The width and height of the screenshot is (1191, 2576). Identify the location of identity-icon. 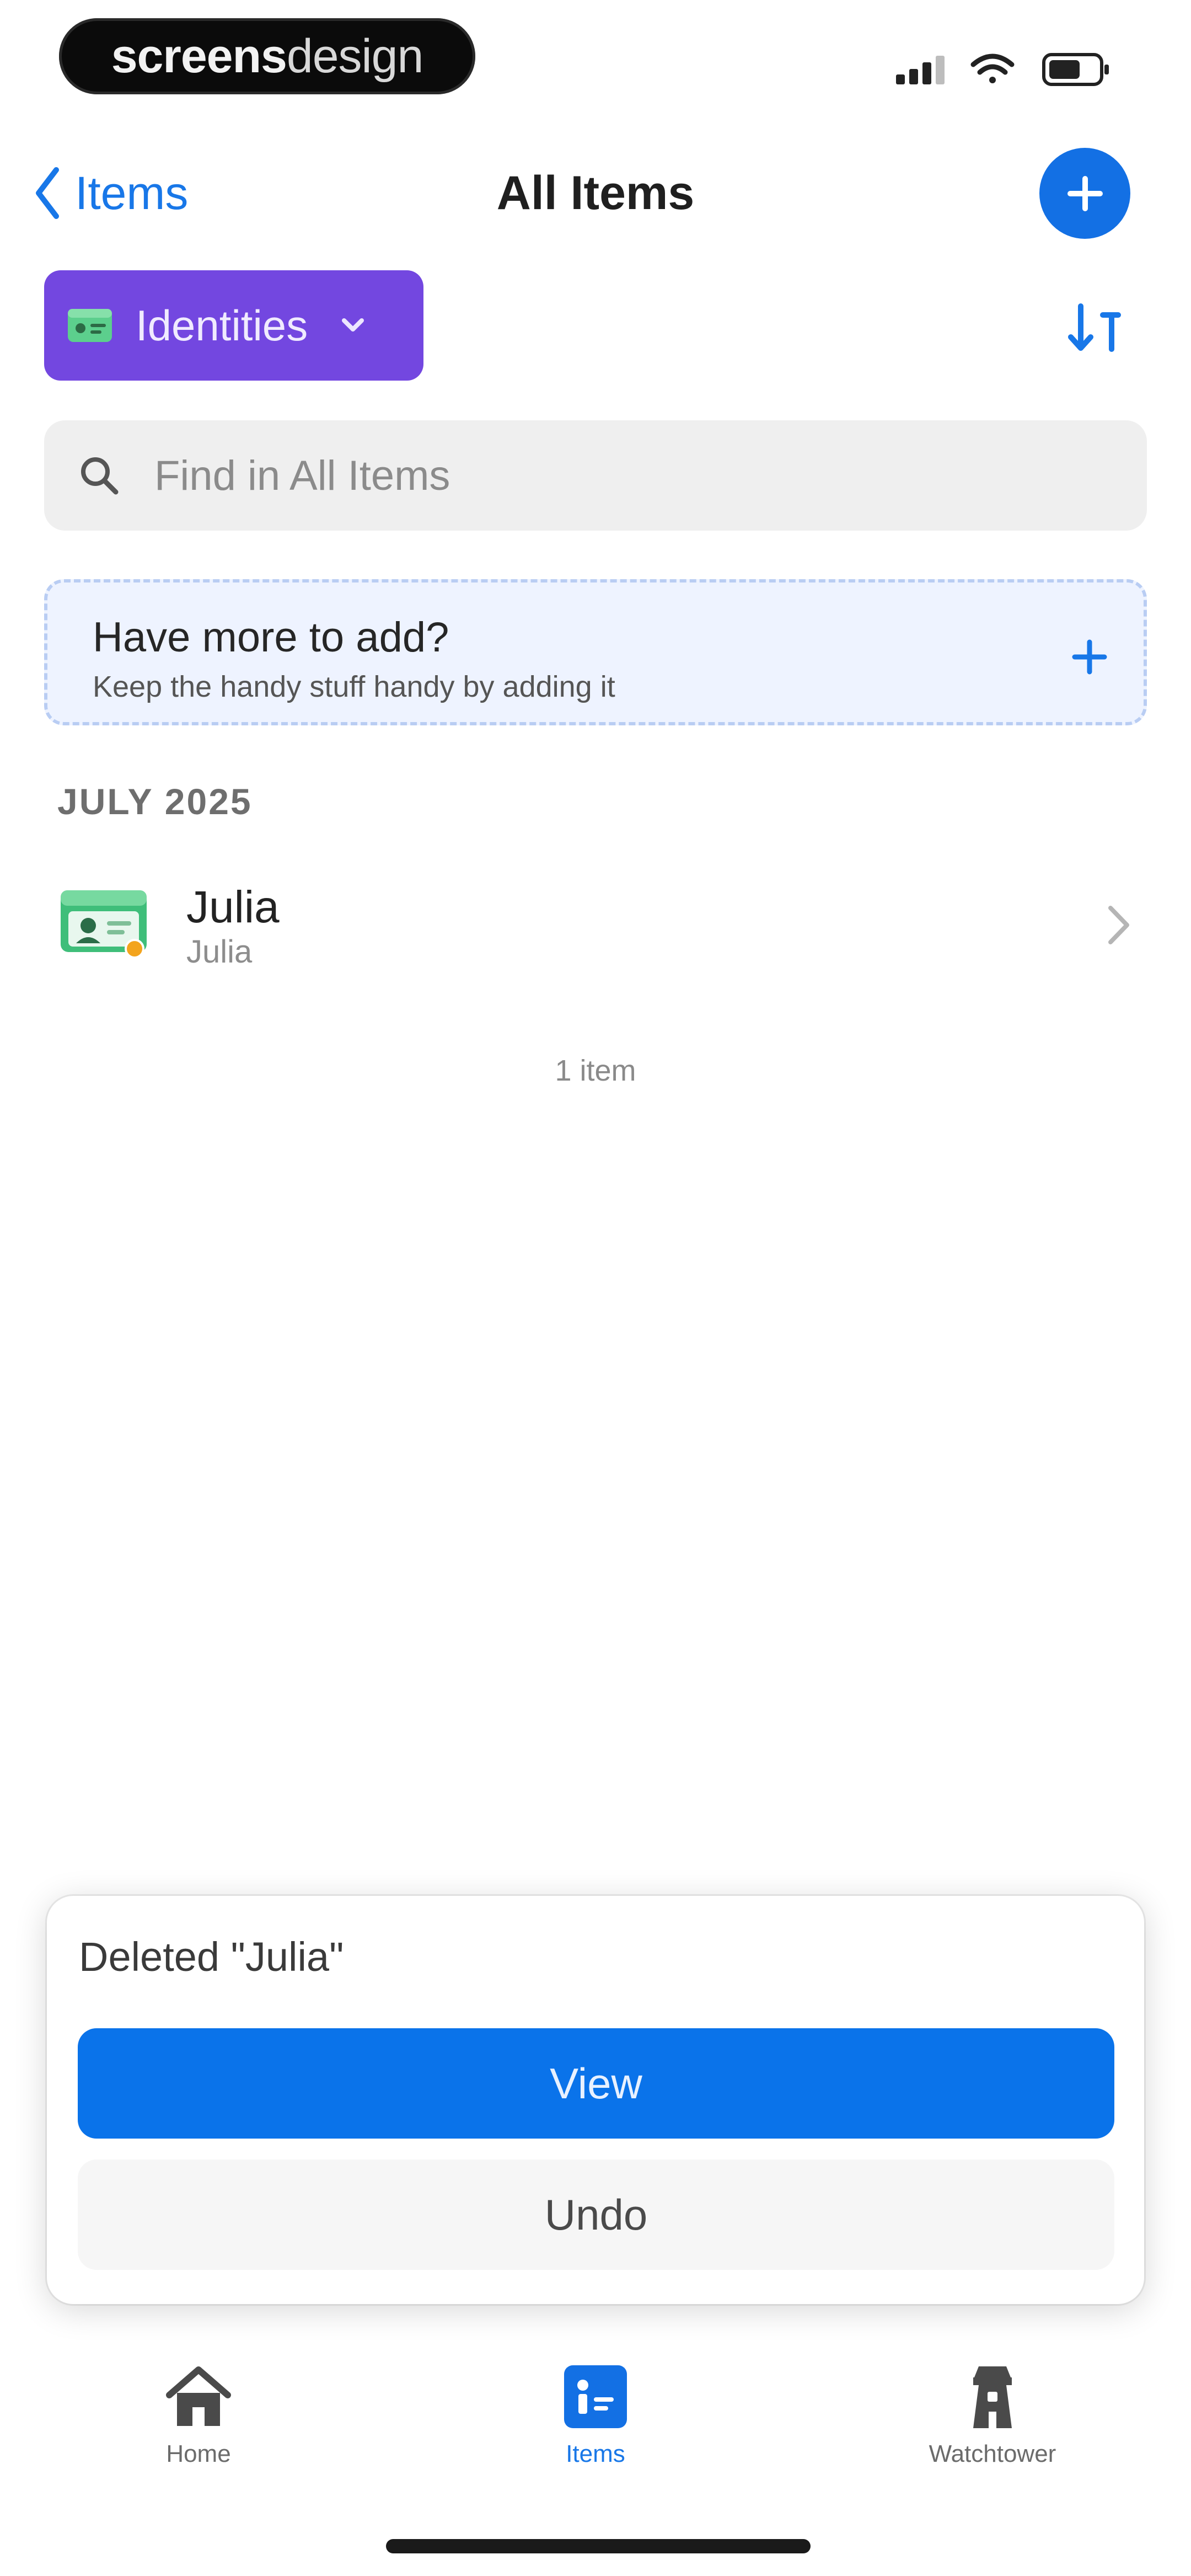
(104, 924).